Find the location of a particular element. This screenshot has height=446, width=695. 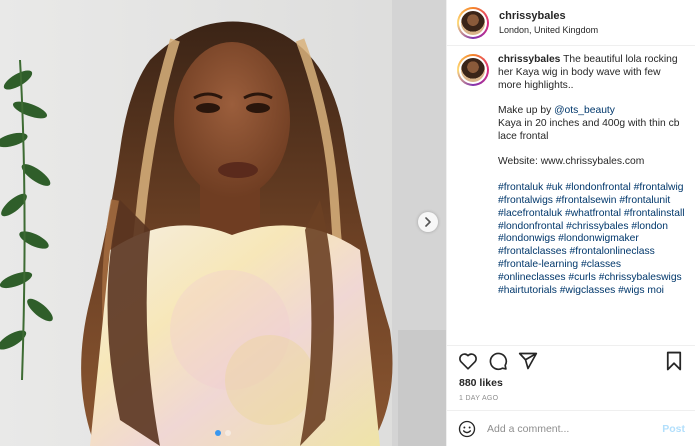

share-icon is located at coordinates (528, 360).